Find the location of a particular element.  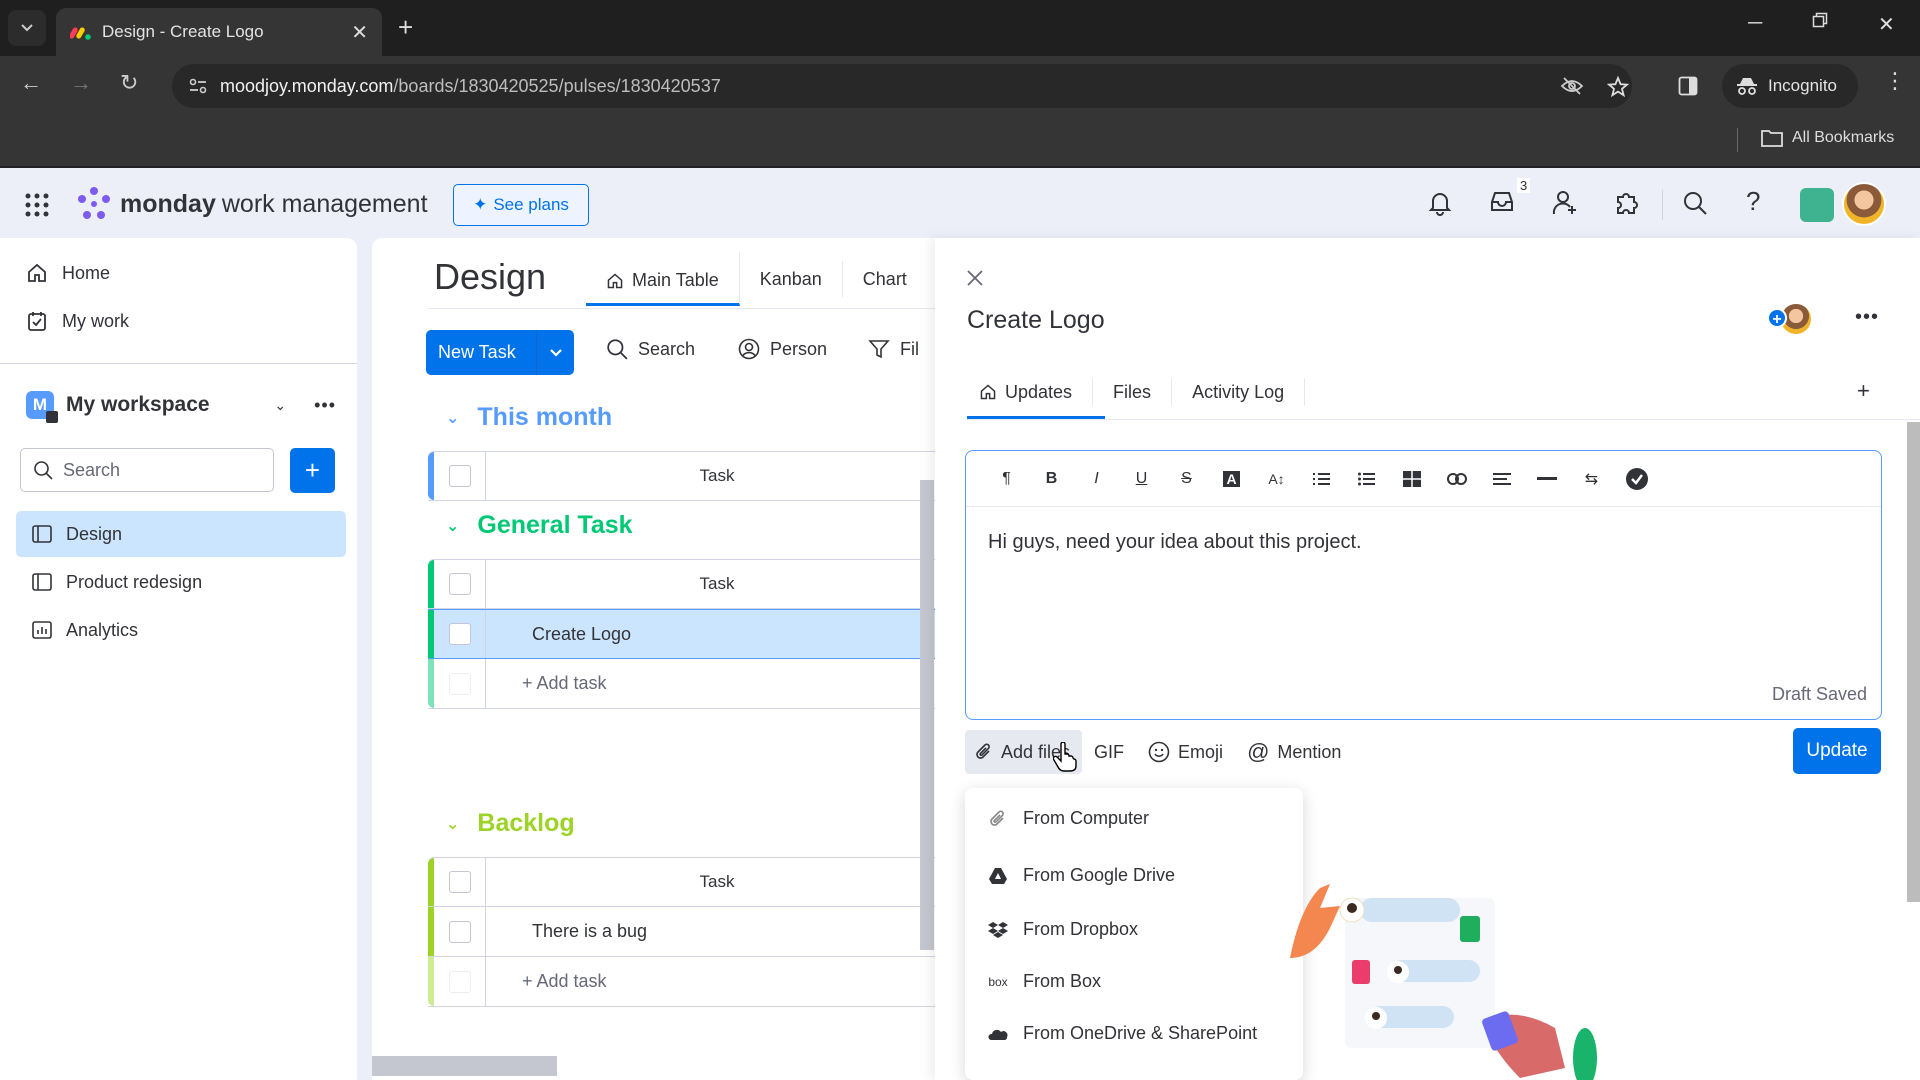

sidebar-board-product-redesign: Product redesign is located at coordinates (181, 582).